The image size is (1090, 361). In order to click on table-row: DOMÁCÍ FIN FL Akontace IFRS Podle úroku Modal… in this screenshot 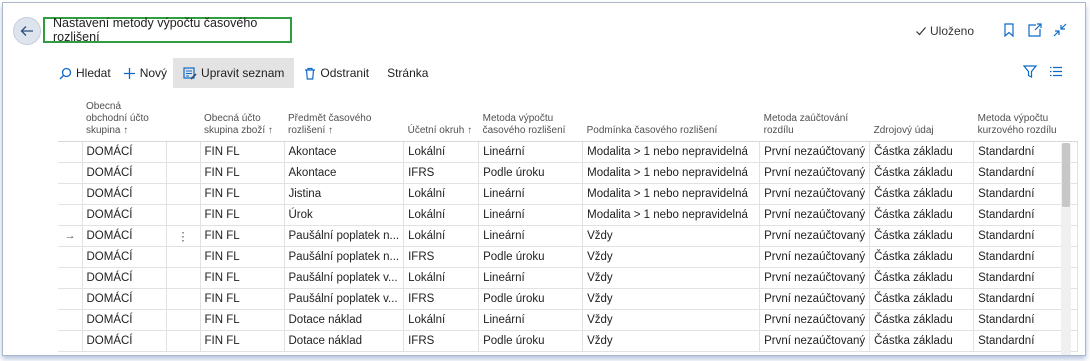, I will do `click(568, 172)`.